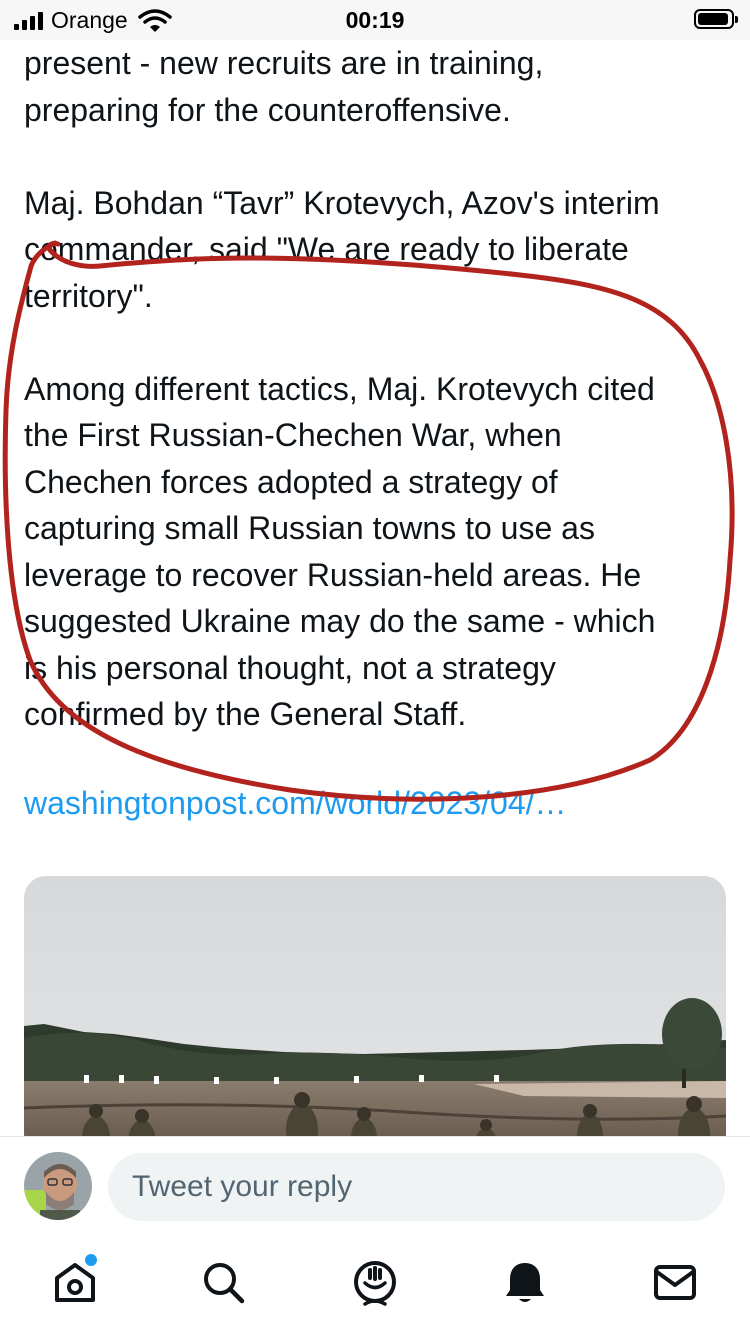 This screenshot has height=1334, width=750. I want to click on tab-notifications, so click(525, 1282).